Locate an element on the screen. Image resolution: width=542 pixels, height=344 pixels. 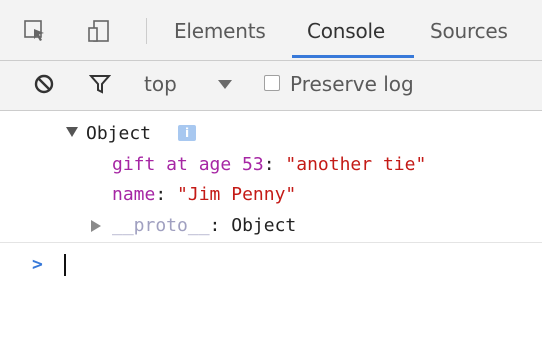
tab-elements: Elements is located at coordinates (220, 32).